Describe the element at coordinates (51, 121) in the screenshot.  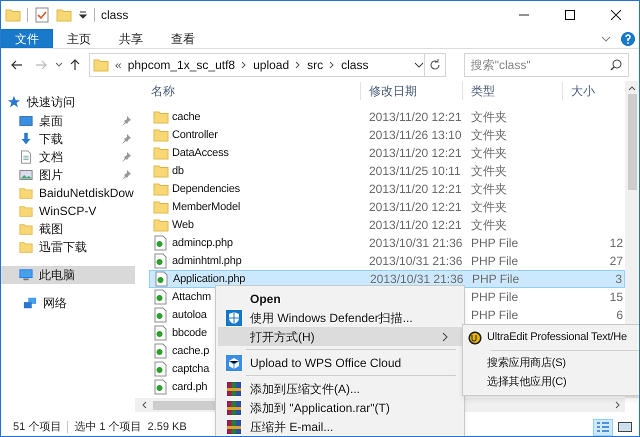
I see `sidebar-label: 桌面` at that location.